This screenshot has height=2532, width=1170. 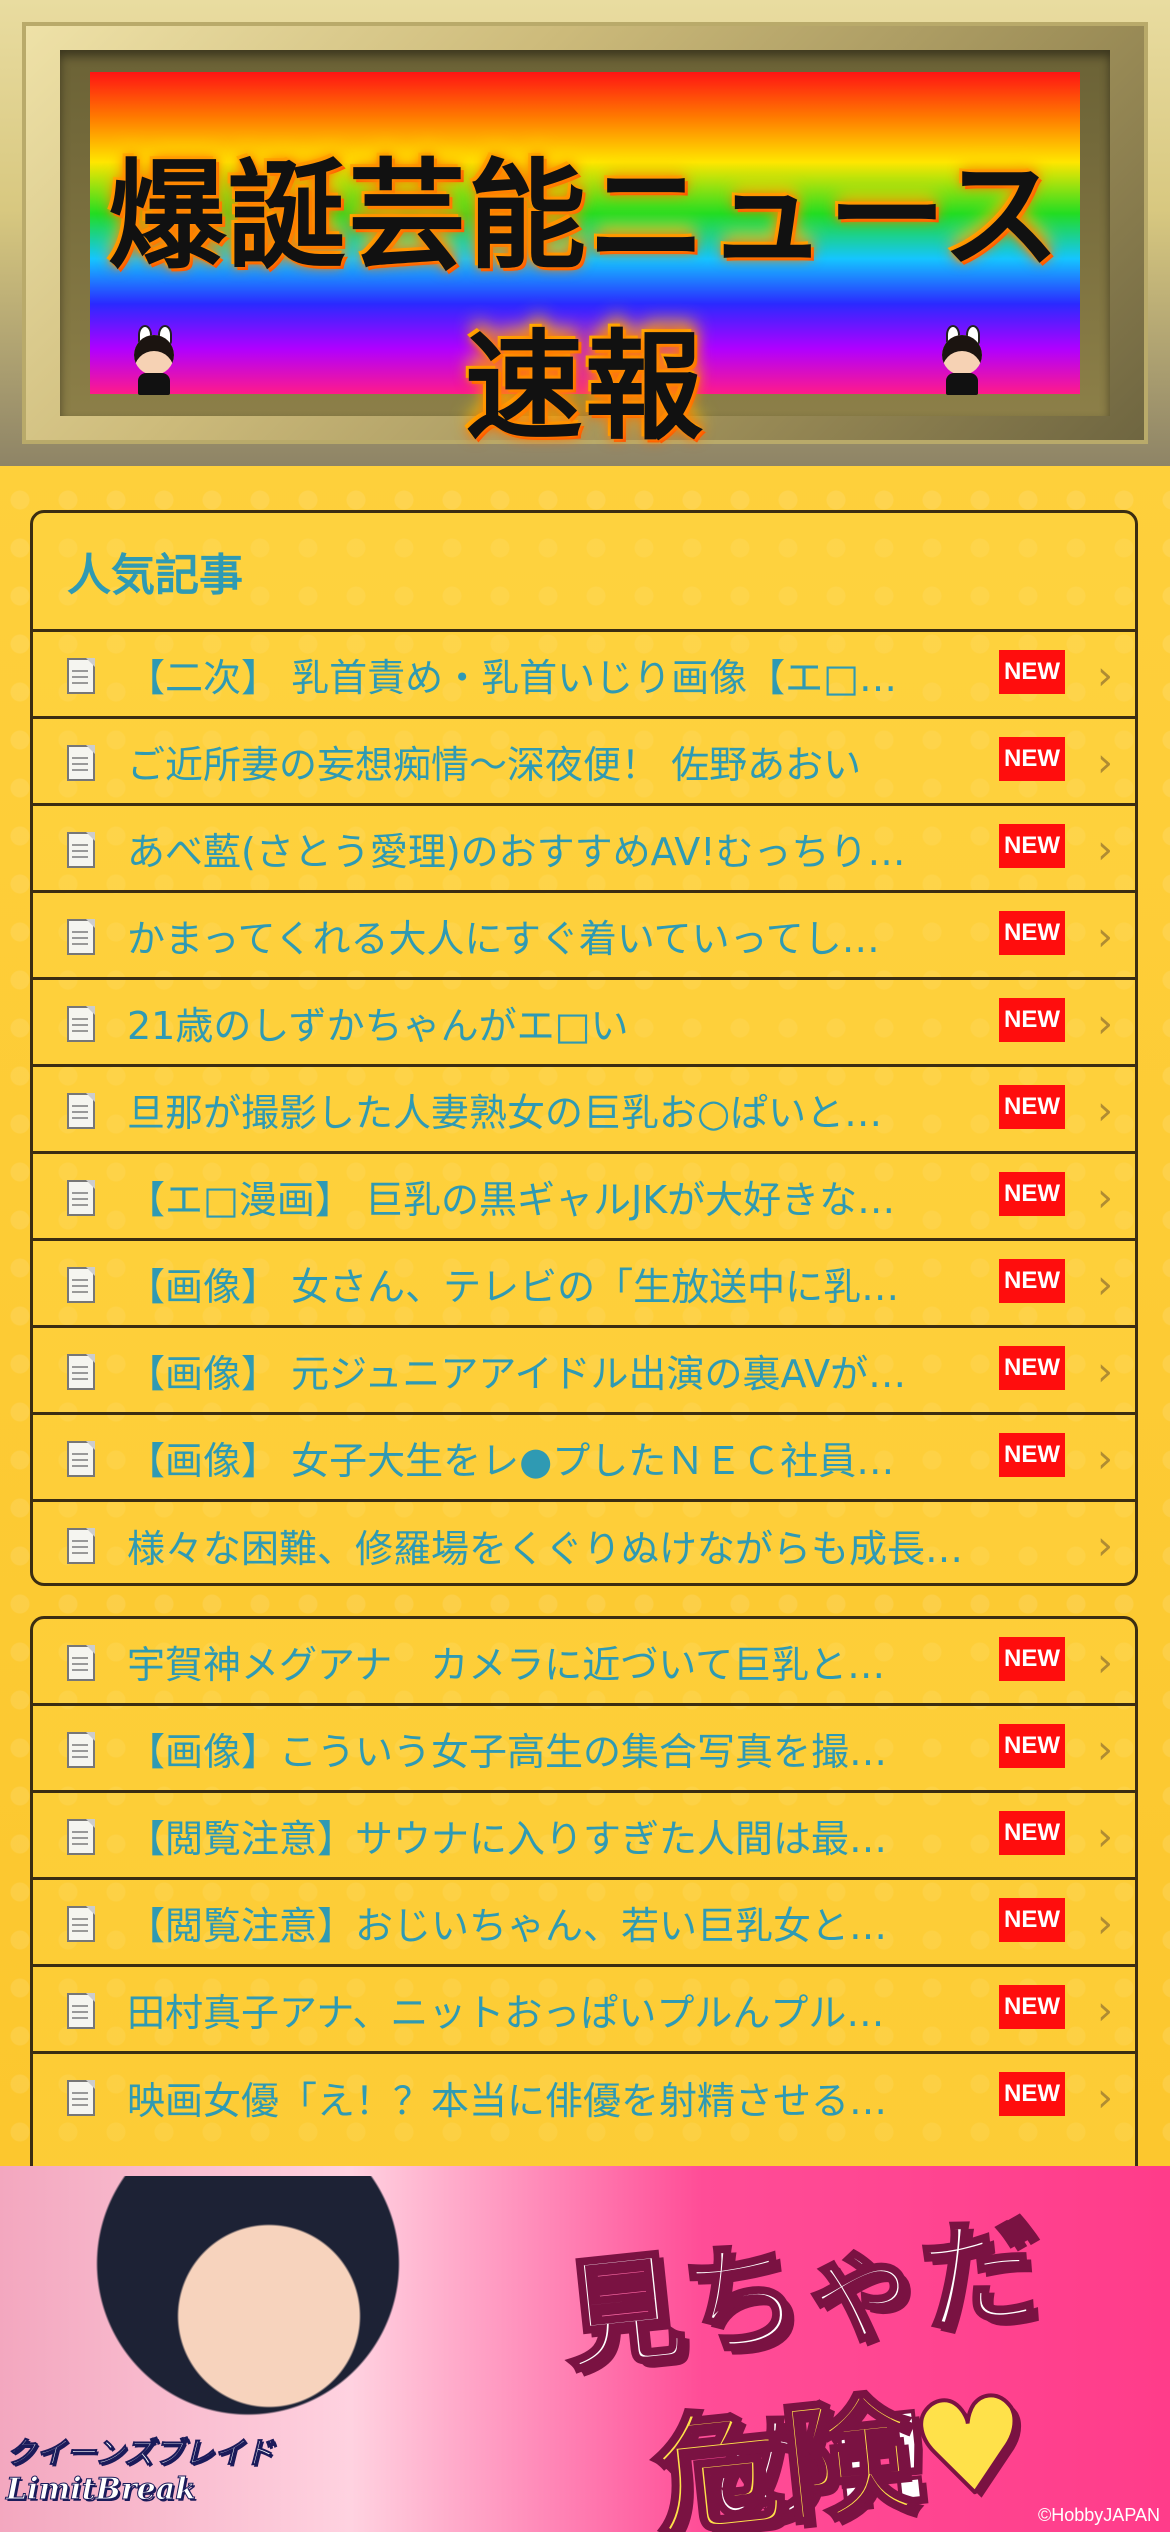 I want to click on article-row: 【画像】こういう女子高生の集合写真を撮… NEW ›, so click(x=584, y=1749).